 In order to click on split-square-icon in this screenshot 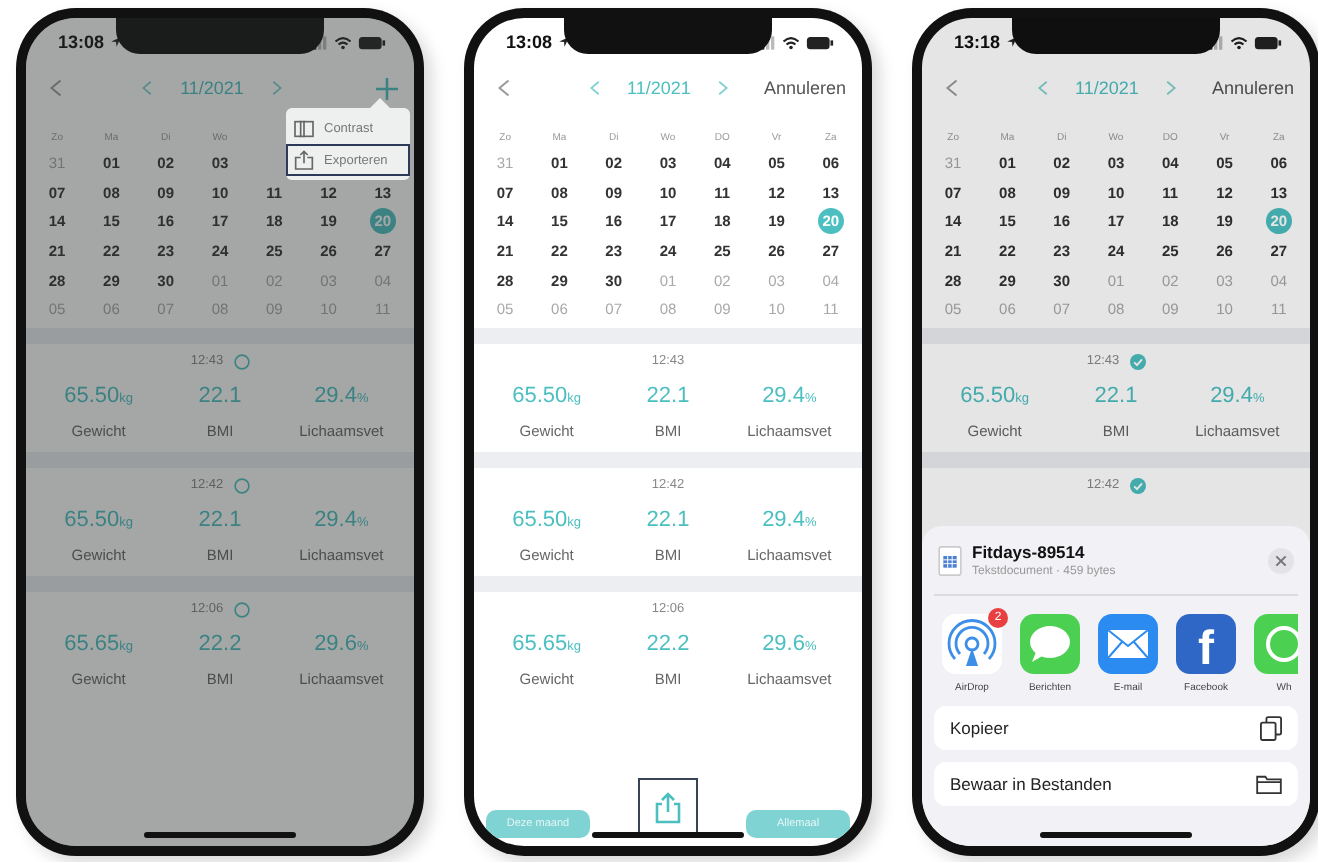, I will do `click(304, 128)`.